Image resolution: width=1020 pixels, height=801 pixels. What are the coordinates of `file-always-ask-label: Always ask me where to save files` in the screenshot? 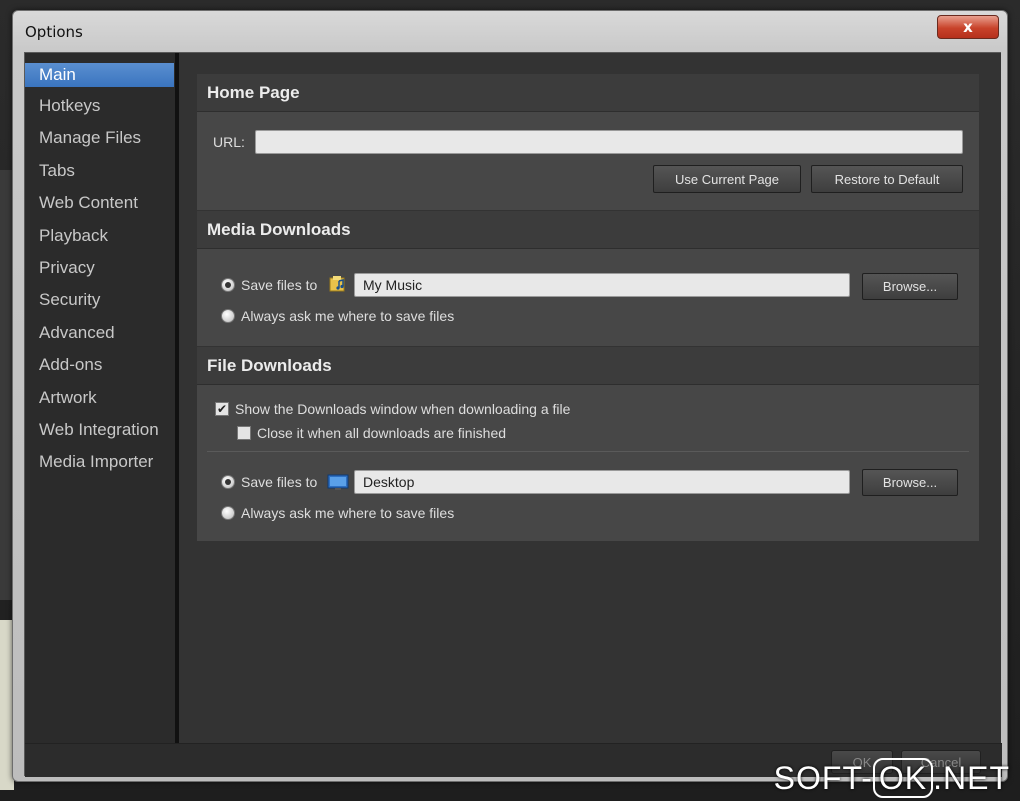 It's located at (348, 513).